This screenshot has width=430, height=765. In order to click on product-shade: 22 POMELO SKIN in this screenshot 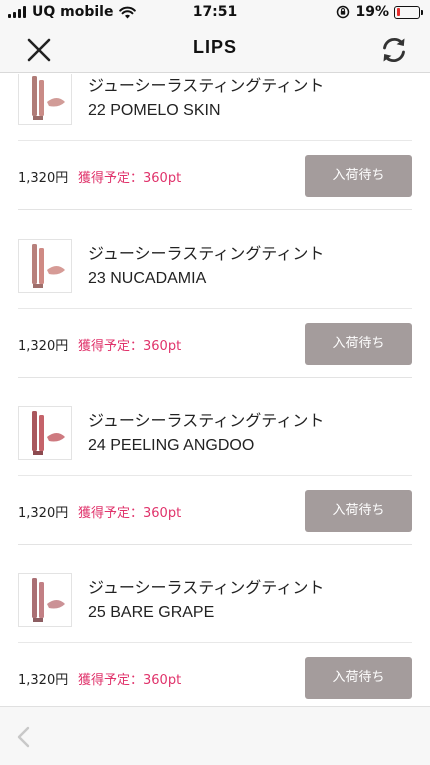, I will do `click(154, 110)`.